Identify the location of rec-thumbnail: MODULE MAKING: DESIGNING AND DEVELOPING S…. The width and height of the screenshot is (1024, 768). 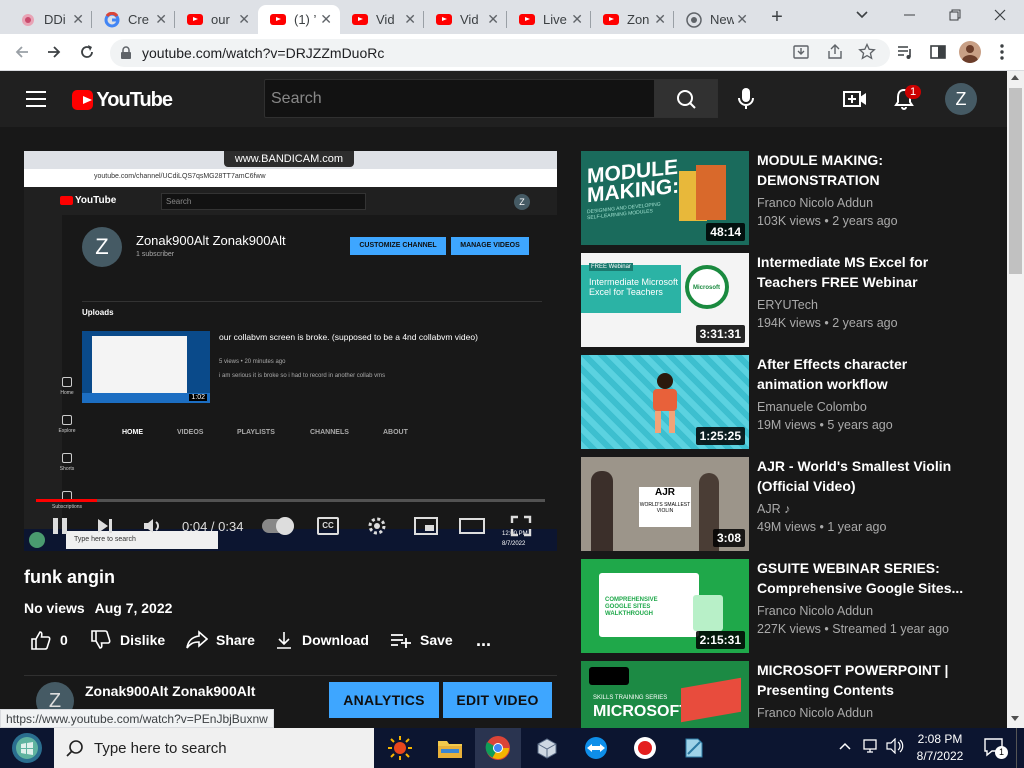
(665, 198).